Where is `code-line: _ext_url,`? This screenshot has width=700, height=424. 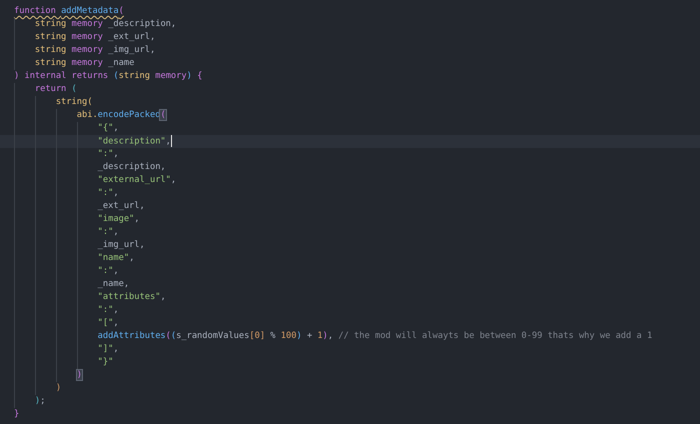
code-line: _ext_url, is located at coordinates (121, 206).